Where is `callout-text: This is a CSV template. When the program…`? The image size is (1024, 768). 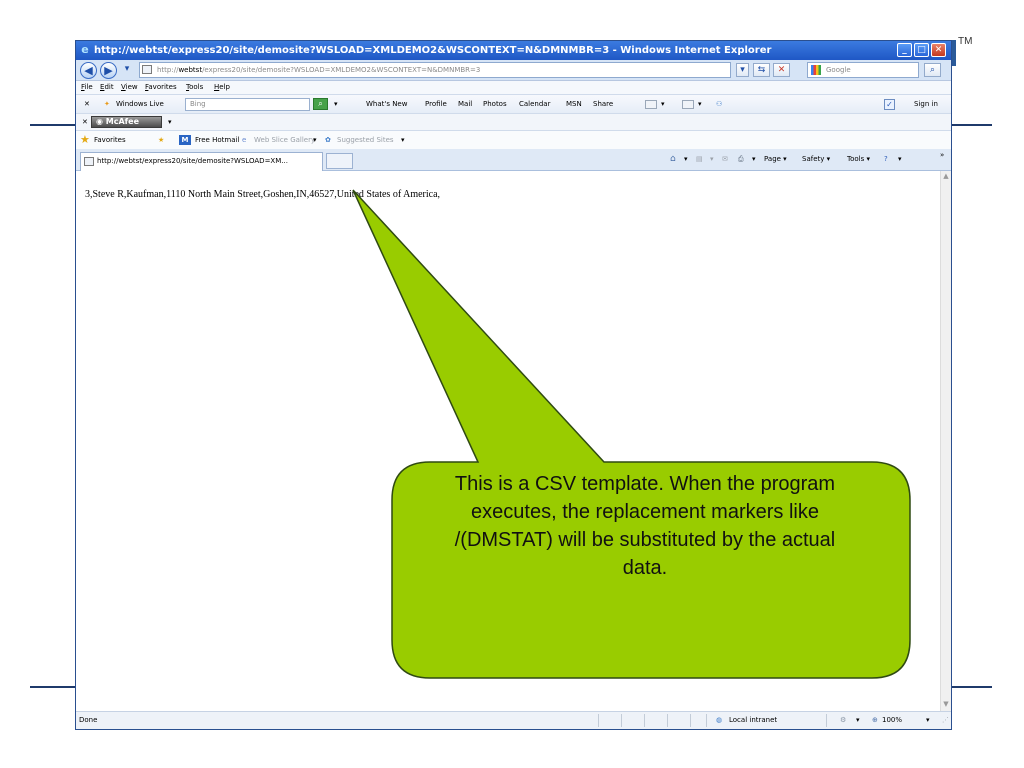 callout-text: This is a CSV template. When the program… is located at coordinates (645, 526).